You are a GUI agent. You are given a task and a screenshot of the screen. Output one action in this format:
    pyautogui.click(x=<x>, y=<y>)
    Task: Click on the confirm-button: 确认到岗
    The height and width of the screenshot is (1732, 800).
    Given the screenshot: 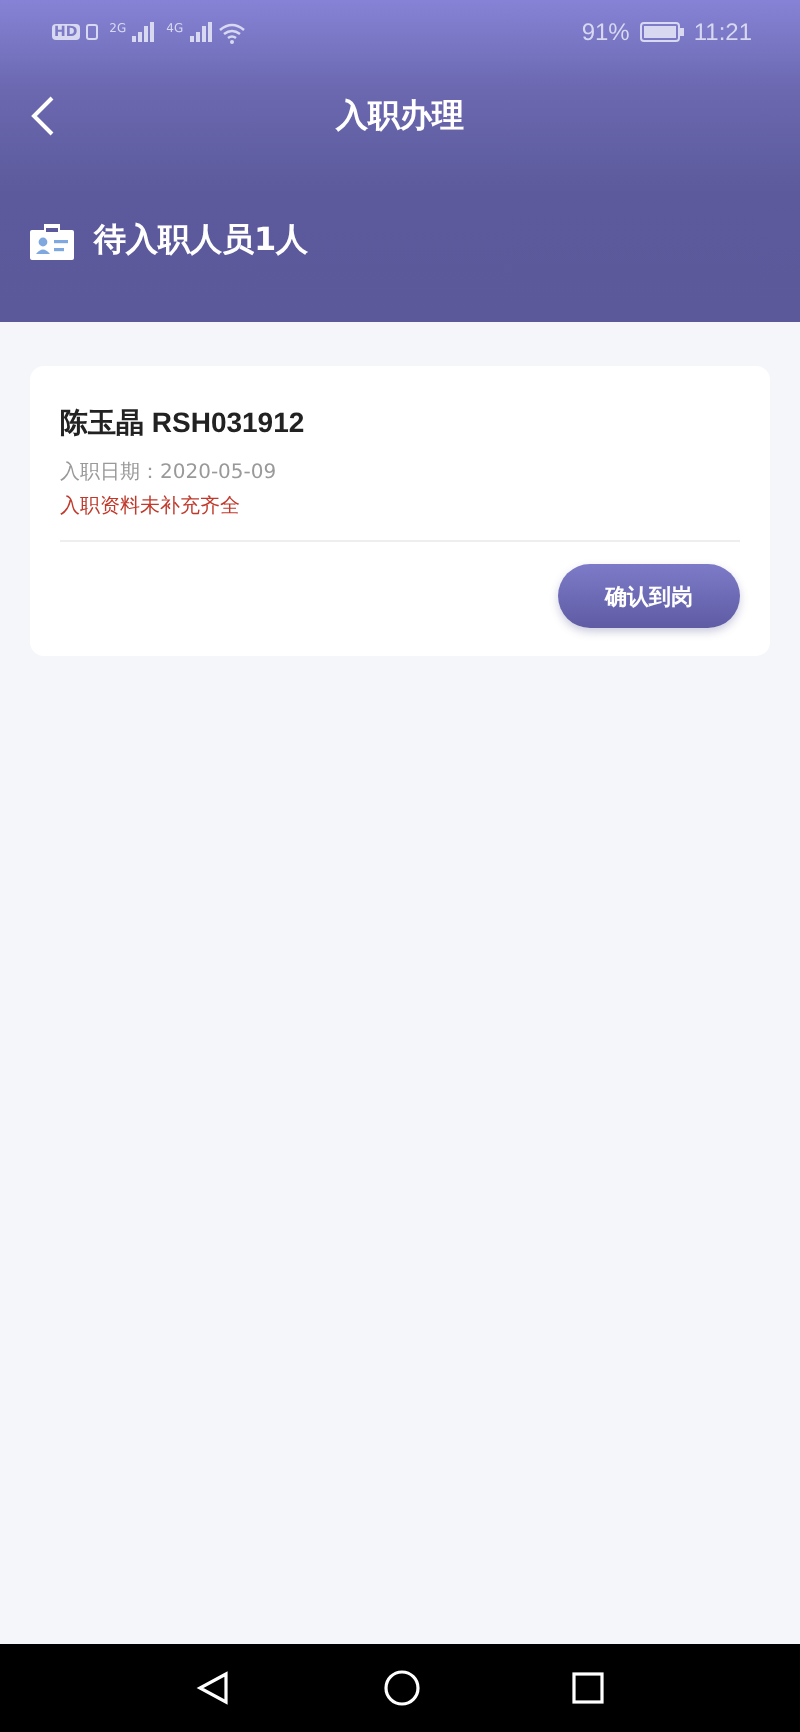 What is the action you would take?
    pyautogui.click(x=649, y=596)
    